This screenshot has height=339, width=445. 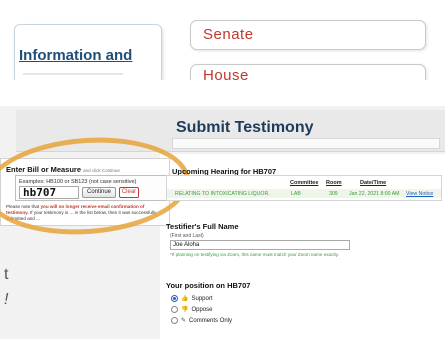 I want to click on datetime-cell: Jan 22, 2021 8:00 AM, so click(x=374, y=194).